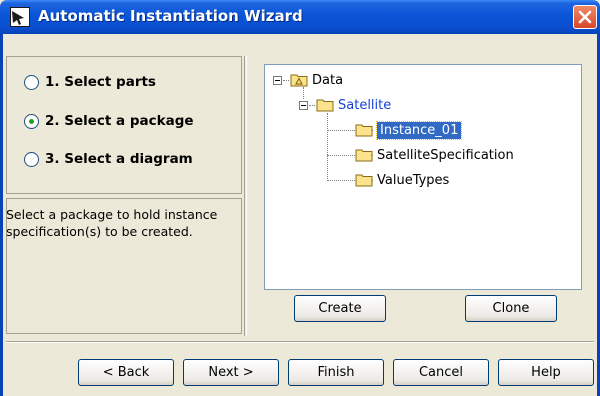  Describe the element at coordinates (328, 80) in the screenshot. I see `tree-node-label: Data` at that location.